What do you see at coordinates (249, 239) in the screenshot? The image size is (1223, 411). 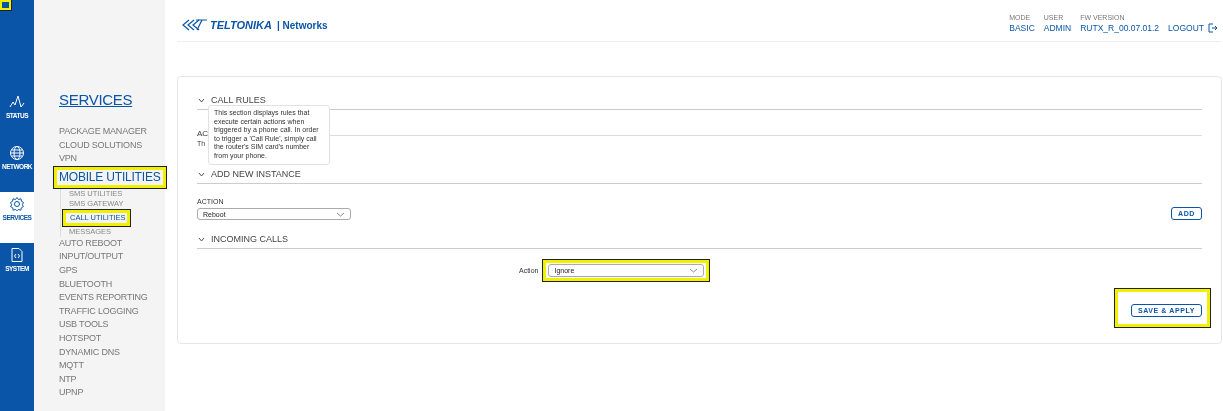 I see `section-title: INCOMING CALLS` at bounding box center [249, 239].